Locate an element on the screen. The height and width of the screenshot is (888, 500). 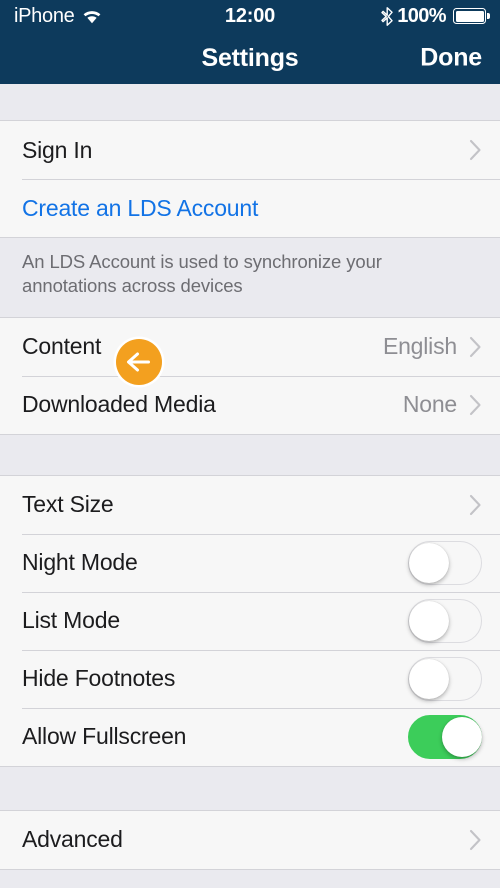
row-create-lds-account: Create an LDS Account is located at coordinates (250, 208).